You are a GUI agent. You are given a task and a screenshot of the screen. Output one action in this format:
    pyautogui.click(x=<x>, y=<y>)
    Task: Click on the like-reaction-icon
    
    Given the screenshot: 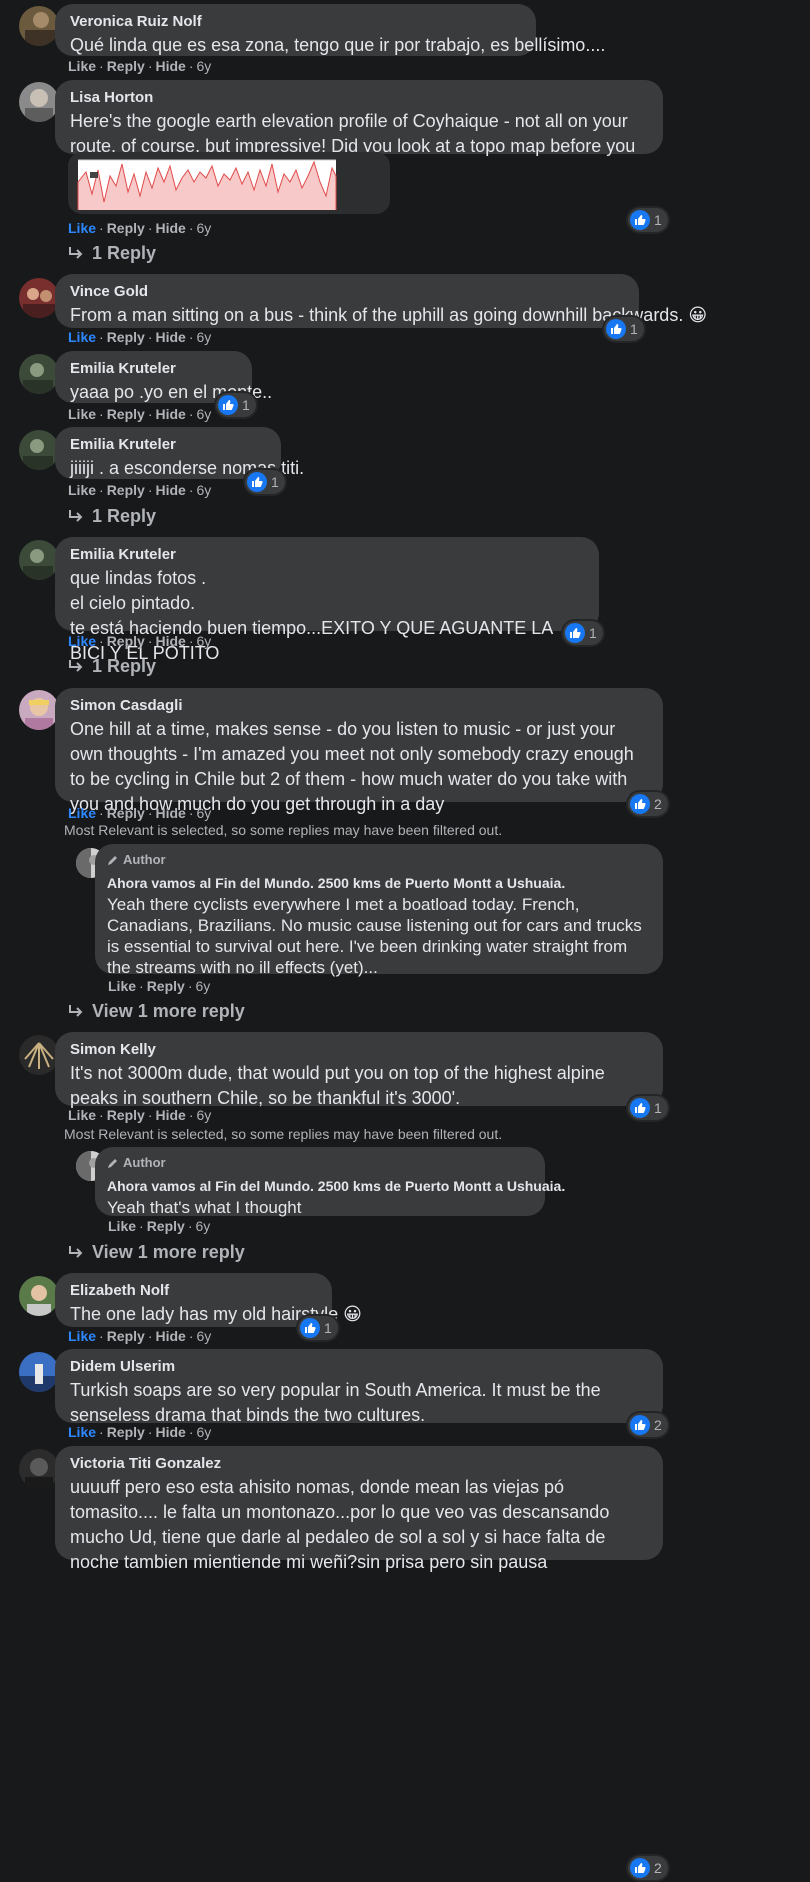 What is the action you would take?
    pyautogui.click(x=575, y=633)
    